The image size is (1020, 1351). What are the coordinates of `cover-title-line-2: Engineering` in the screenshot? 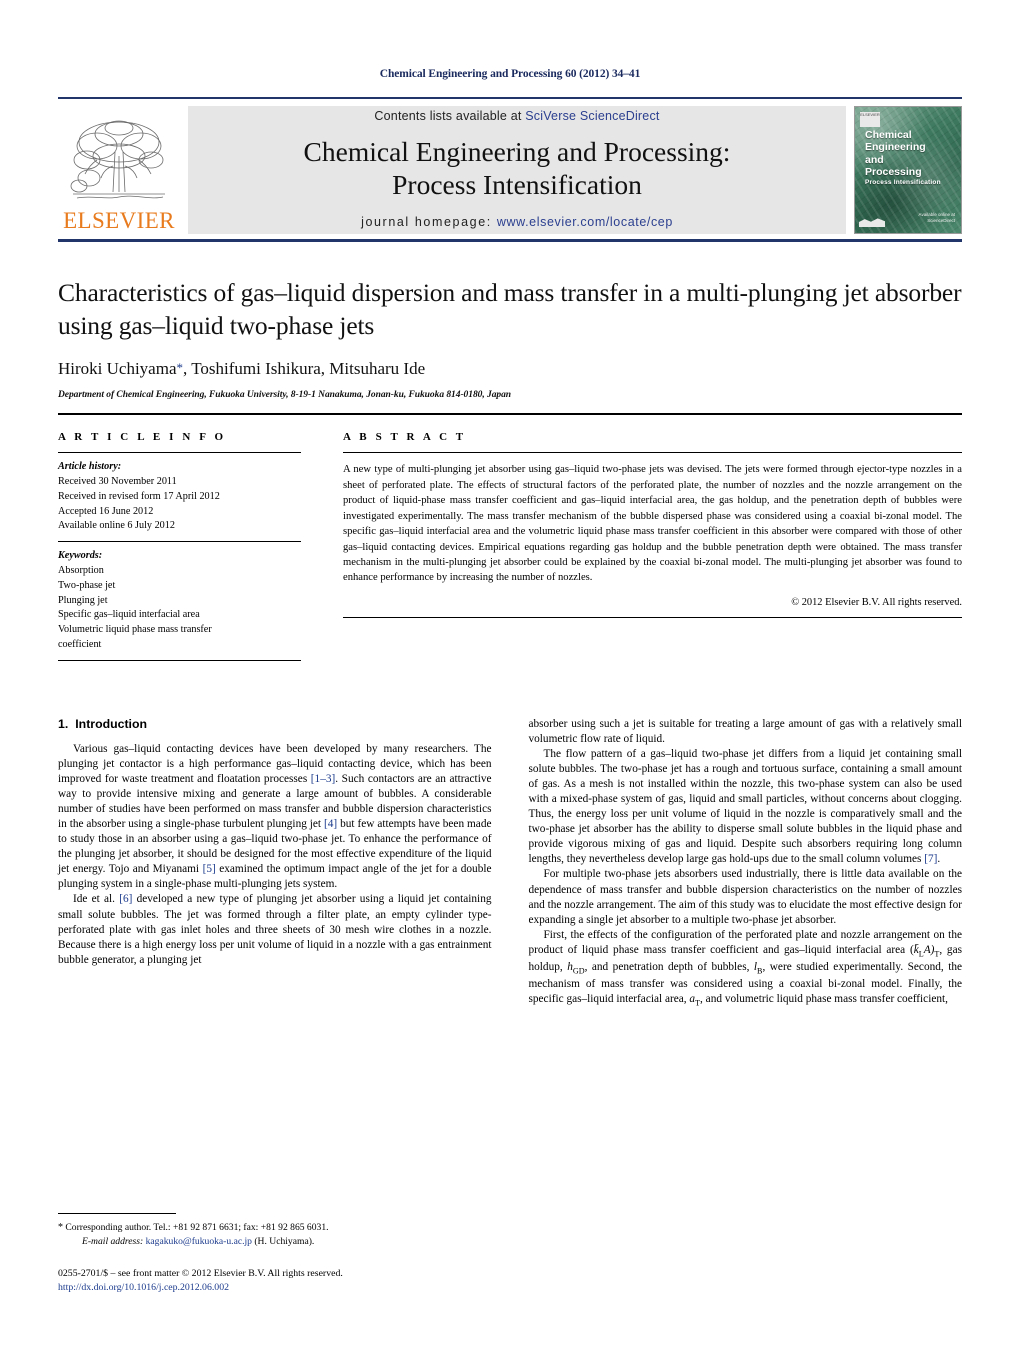 It's located at (895, 147).